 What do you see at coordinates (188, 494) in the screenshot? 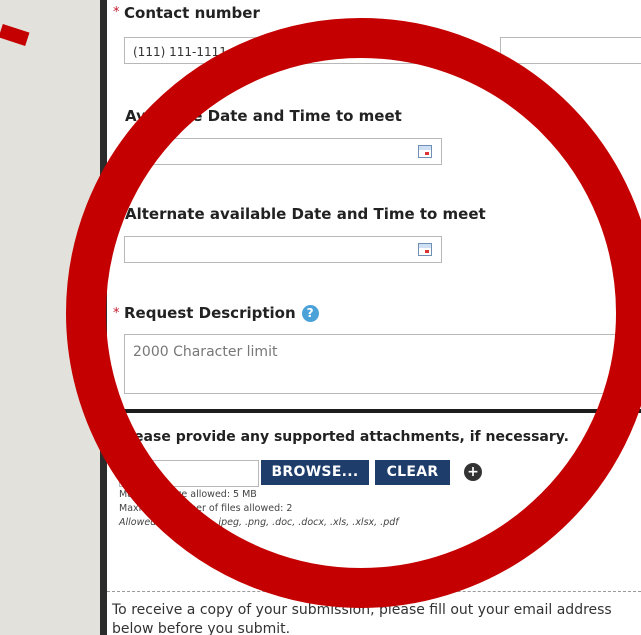
I see `max-size-note: Maximum size allowed: 5 MB` at bounding box center [188, 494].